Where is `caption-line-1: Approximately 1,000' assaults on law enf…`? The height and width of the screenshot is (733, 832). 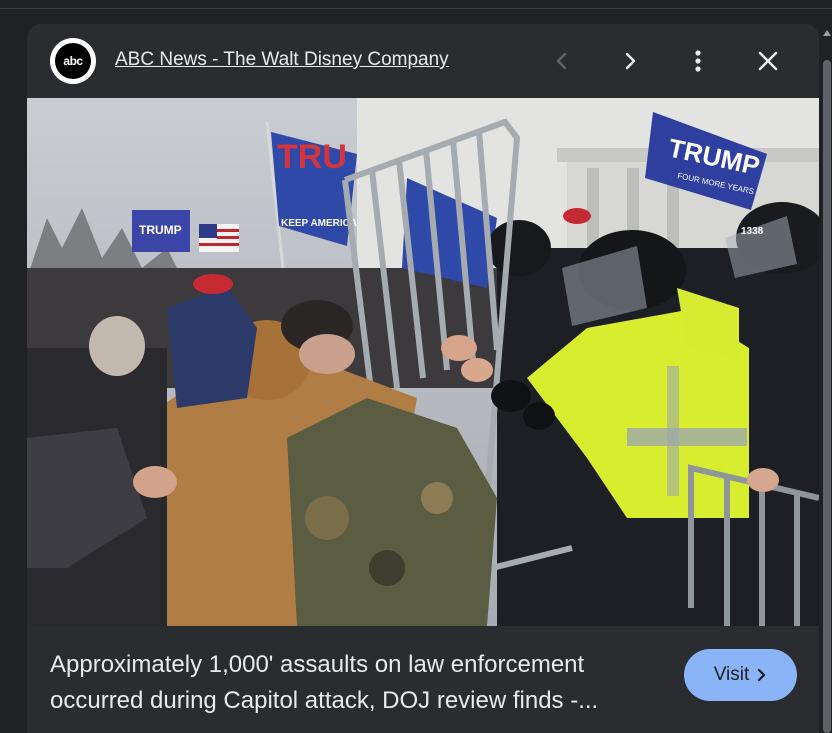
caption-line-1: Approximately 1,000' assaults on law enf… is located at coordinates (317, 664).